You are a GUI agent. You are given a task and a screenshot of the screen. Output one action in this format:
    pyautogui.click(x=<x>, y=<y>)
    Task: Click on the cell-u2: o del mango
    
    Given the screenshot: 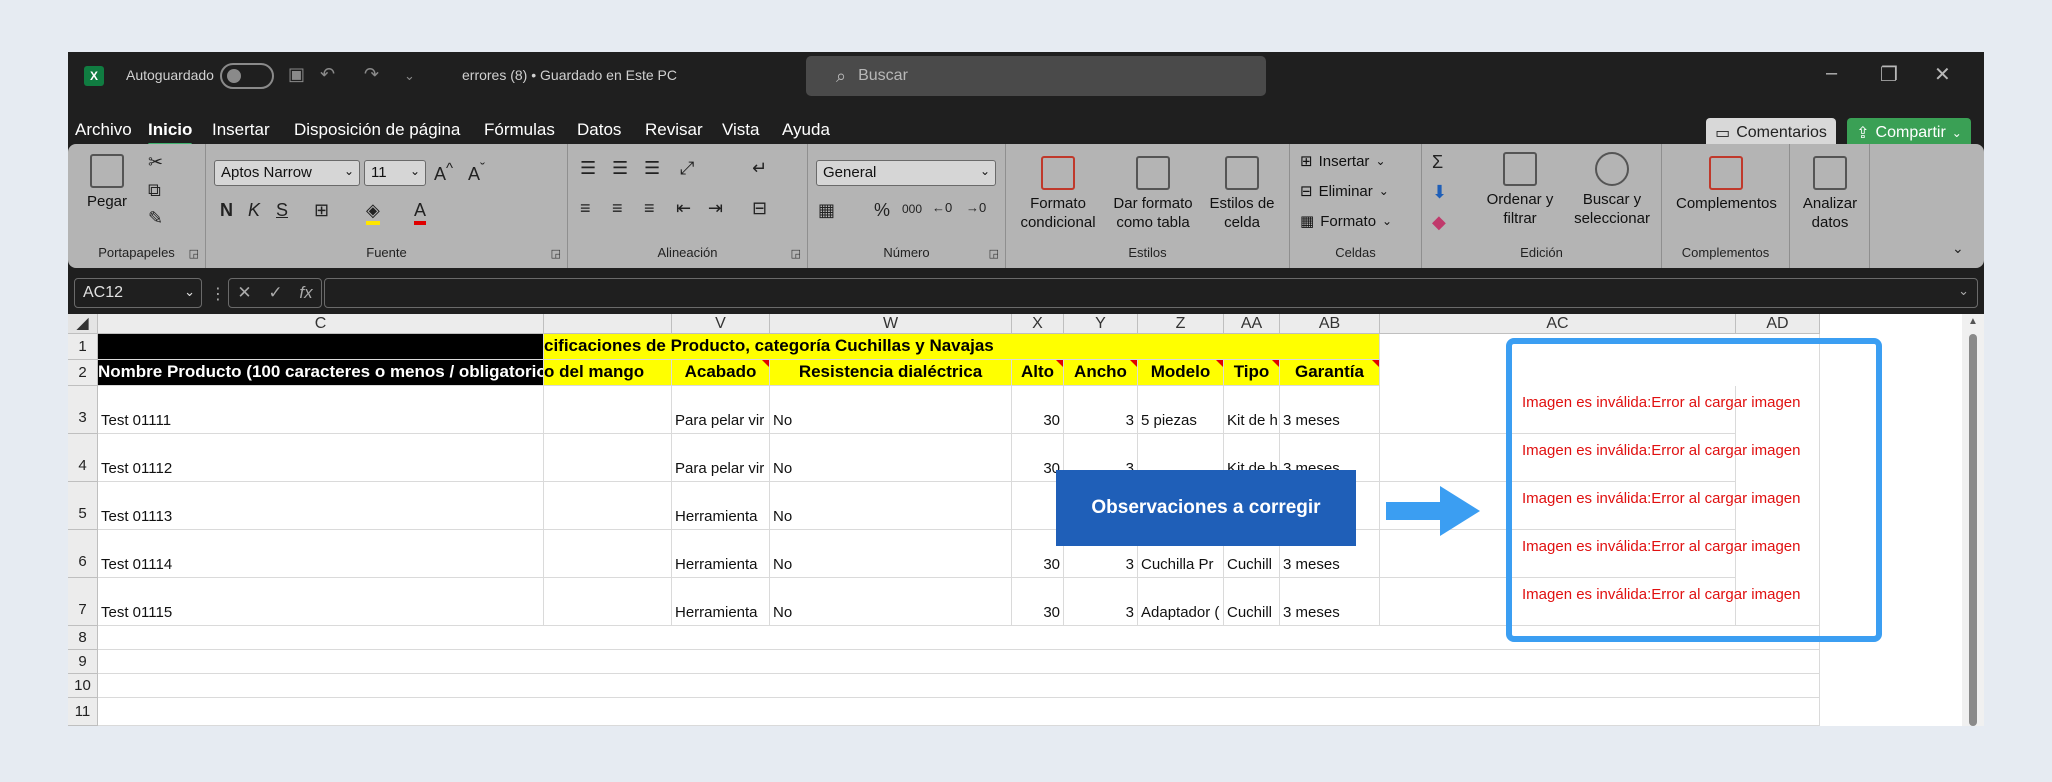 What is the action you would take?
    pyautogui.click(x=608, y=373)
    